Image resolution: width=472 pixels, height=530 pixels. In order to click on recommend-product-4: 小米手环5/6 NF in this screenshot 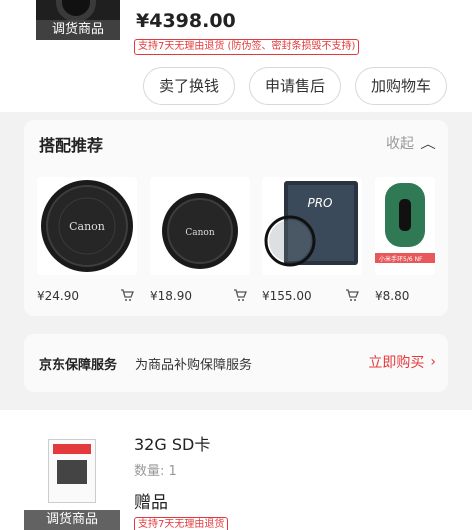, I will do `click(405, 226)`.